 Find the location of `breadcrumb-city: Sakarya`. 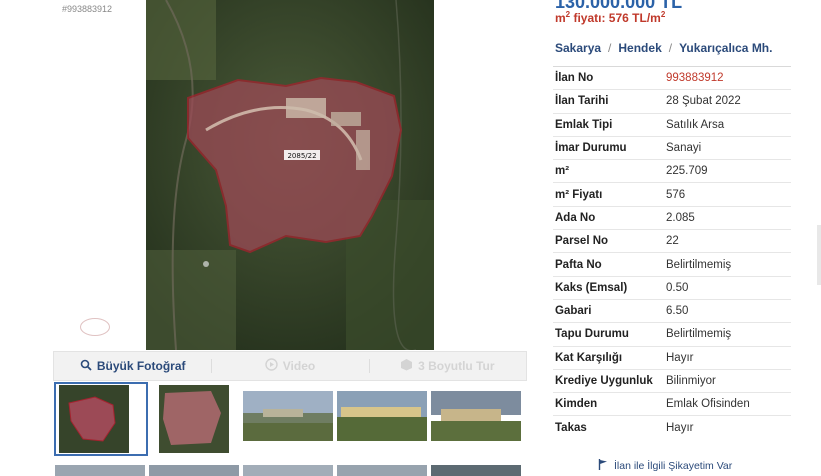

breadcrumb-city: Sakarya is located at coordinates (578, 48).